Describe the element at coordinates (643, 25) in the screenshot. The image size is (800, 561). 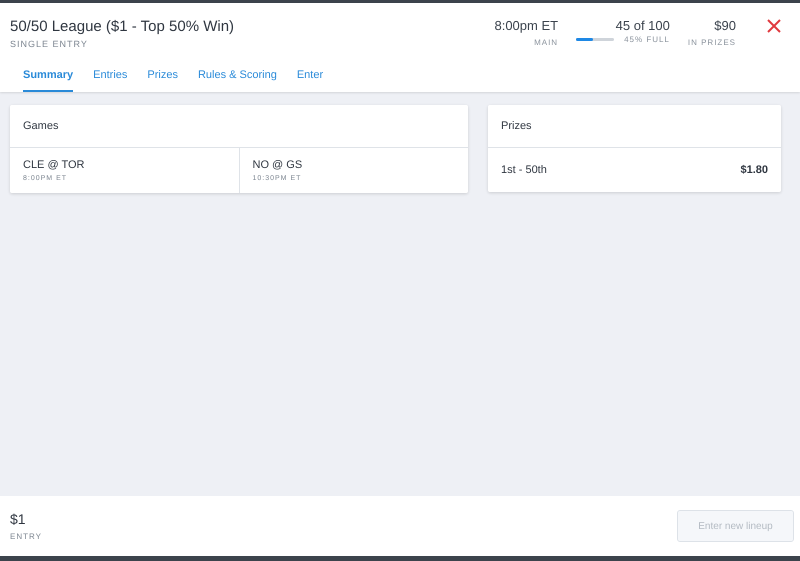
I see `stat-value: 45 of 100` at that location.